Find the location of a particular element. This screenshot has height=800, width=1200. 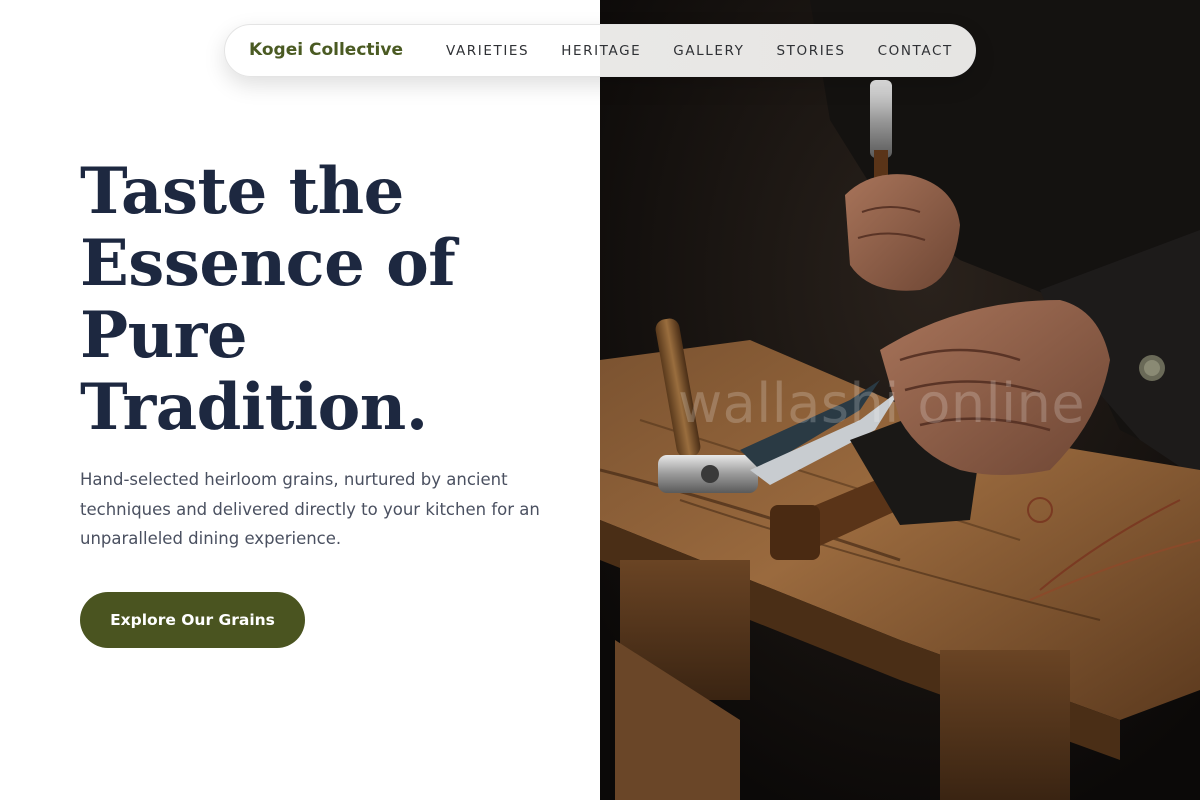

watermark-text: wallashi online is located at coordinates (882, 403).